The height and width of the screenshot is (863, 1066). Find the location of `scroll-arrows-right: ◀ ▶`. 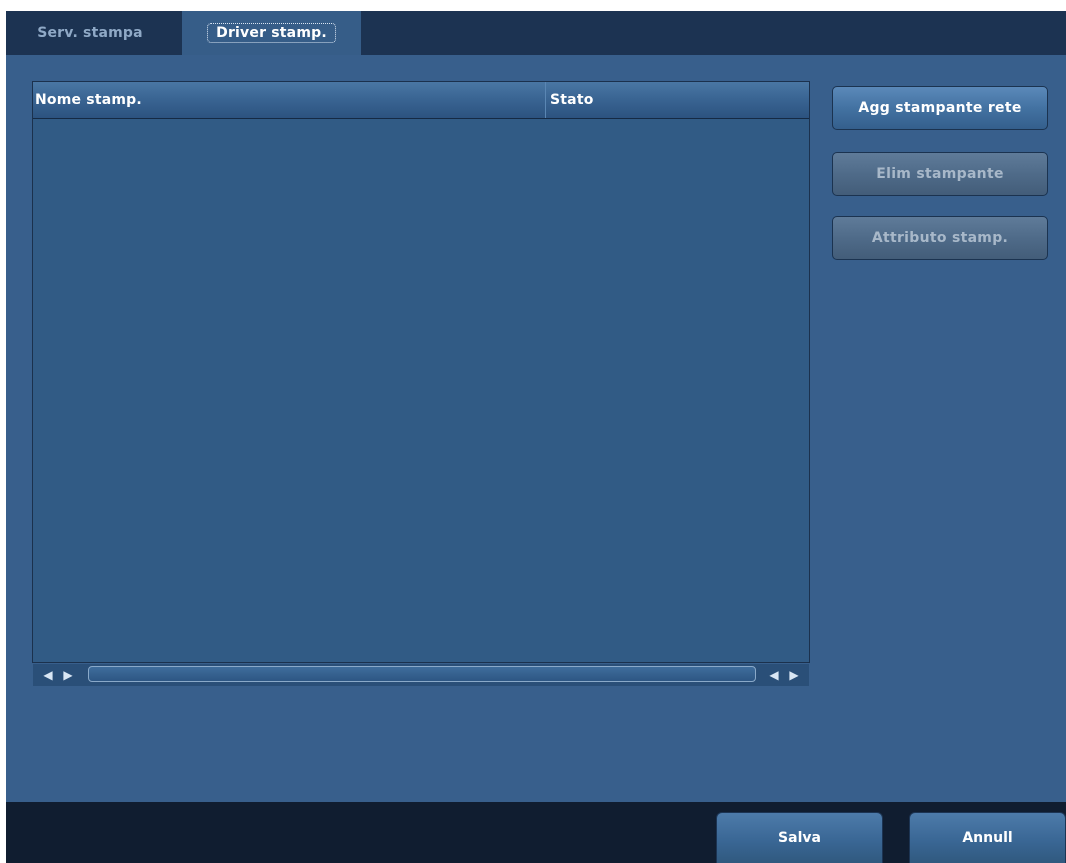

scroll-arrows-right: ◀ ▶ is located at coordinates (784, 675).